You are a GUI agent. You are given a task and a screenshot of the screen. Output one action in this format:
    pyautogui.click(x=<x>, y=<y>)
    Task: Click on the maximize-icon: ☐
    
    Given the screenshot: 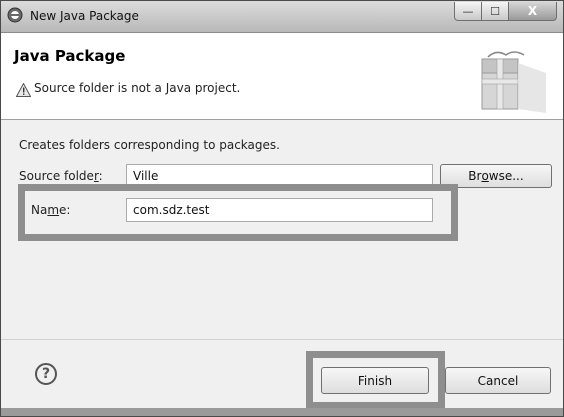 What is the action you would take?
    pyautogui.click(x=495, y=11)
    